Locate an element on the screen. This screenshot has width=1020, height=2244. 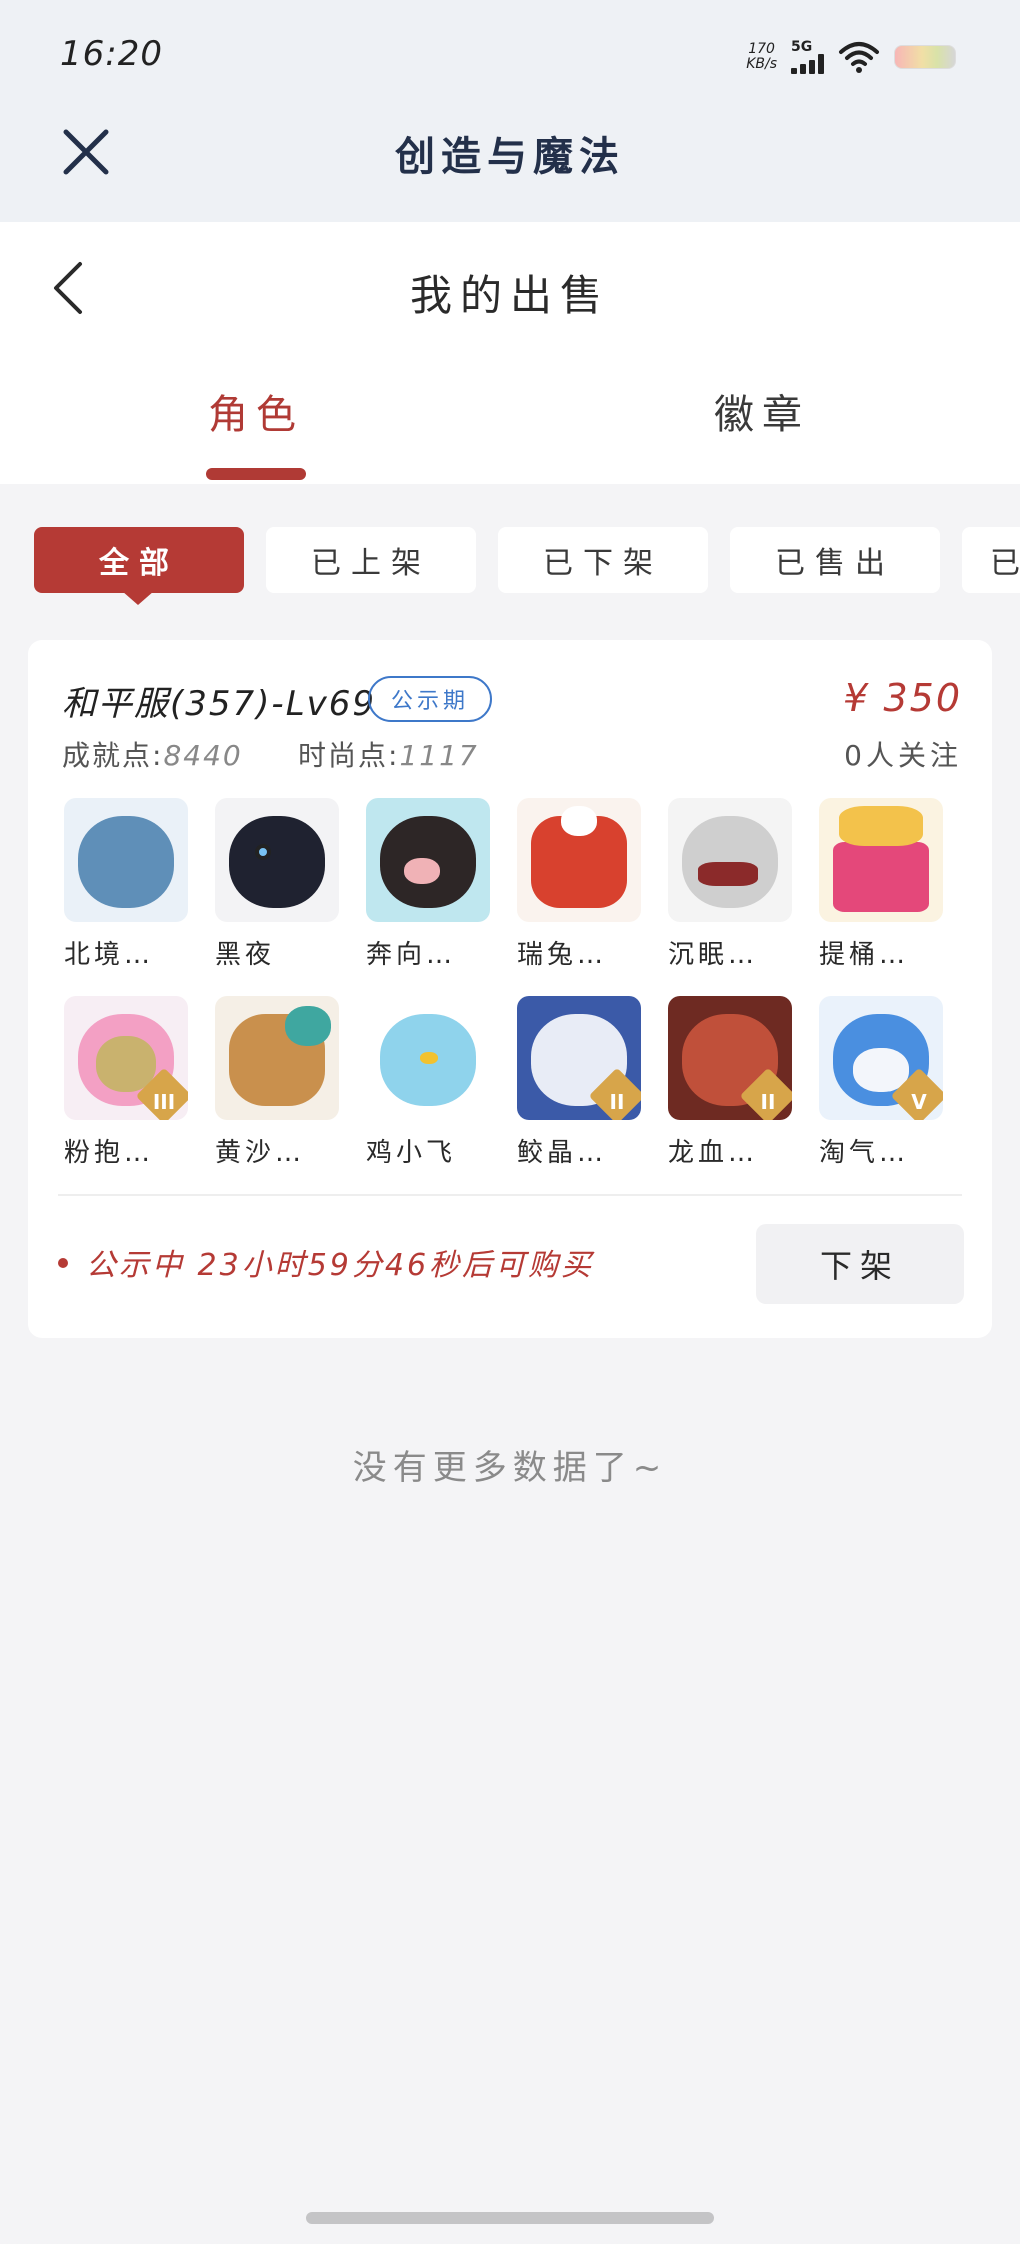
battery-icon is located at coordinates (925, 57).